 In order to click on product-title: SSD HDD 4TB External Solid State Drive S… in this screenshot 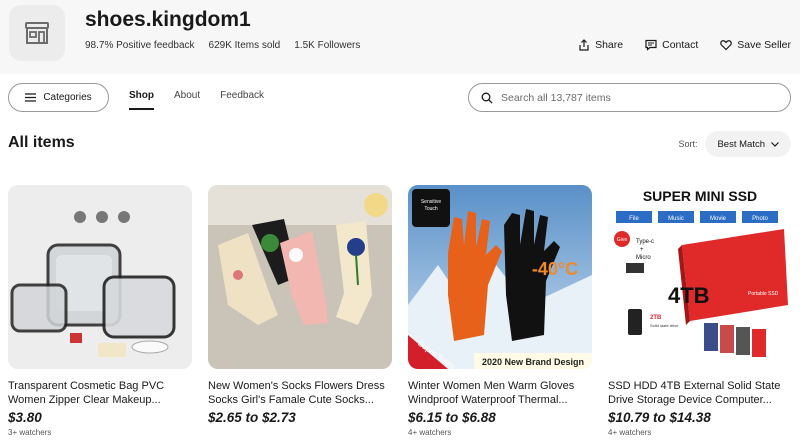, I will do `click(700, 393)`.